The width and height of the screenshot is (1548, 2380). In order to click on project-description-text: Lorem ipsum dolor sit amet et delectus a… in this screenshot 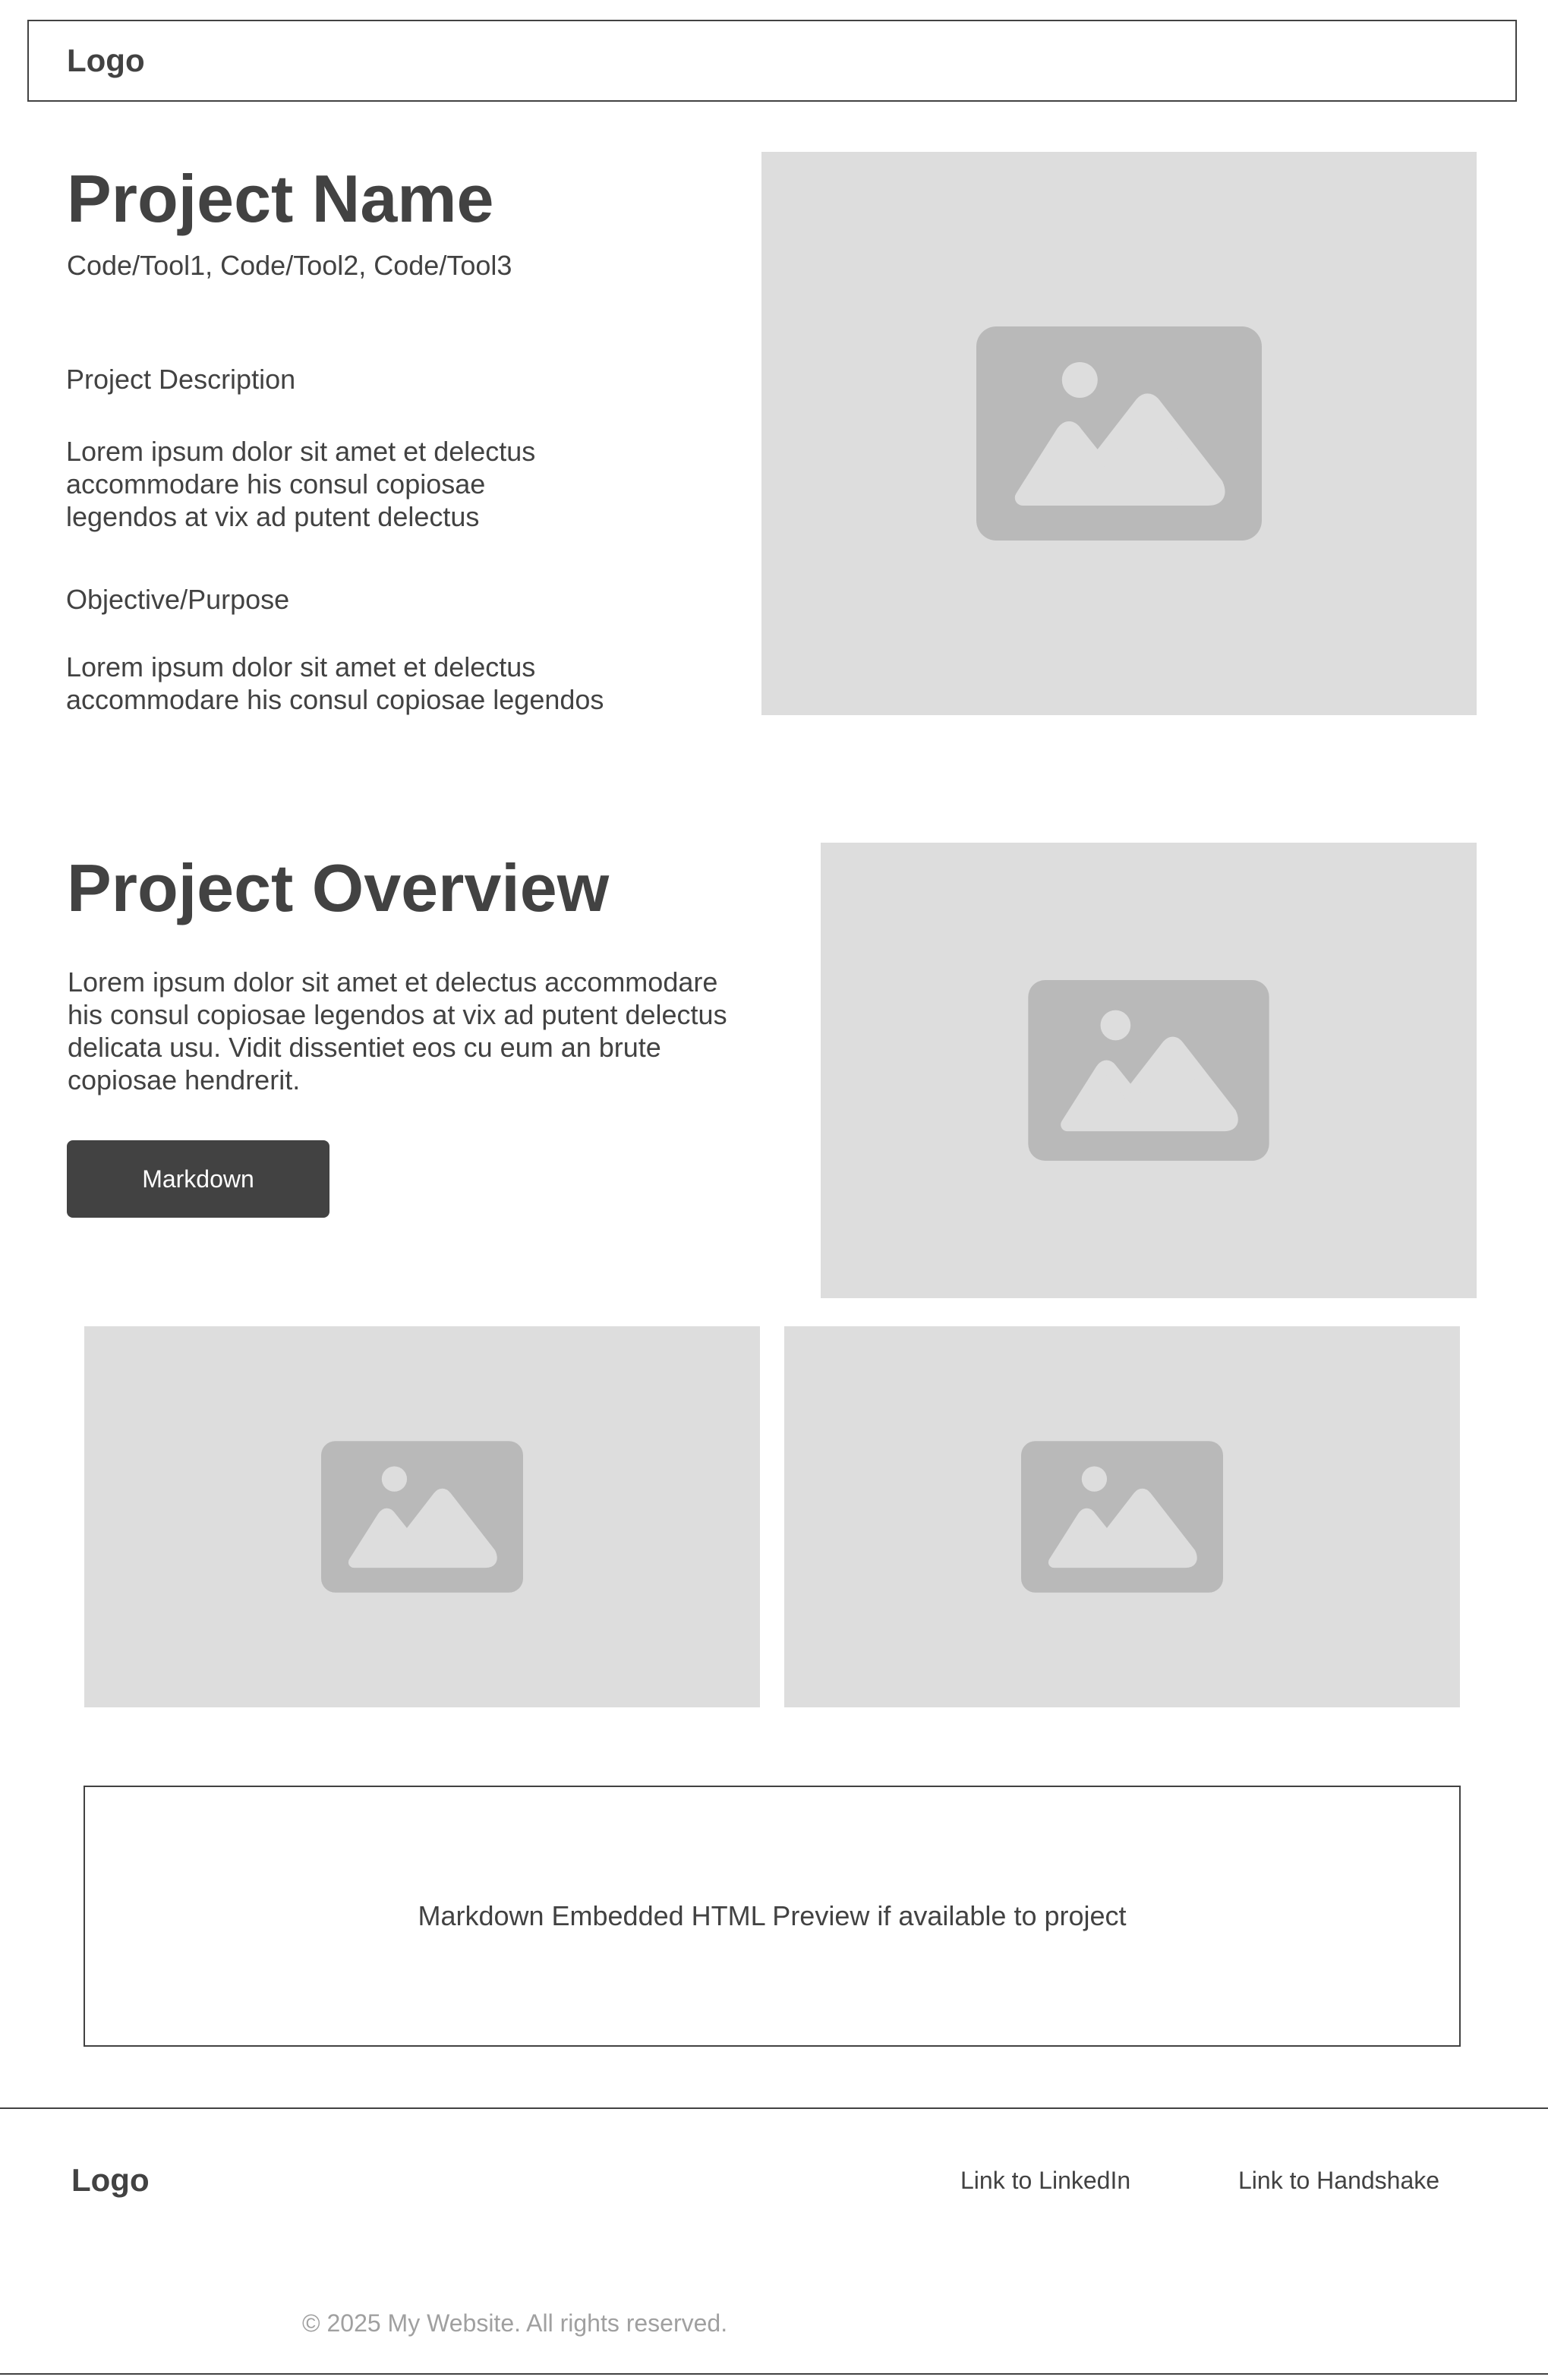, I will do `click(301, 484)`.